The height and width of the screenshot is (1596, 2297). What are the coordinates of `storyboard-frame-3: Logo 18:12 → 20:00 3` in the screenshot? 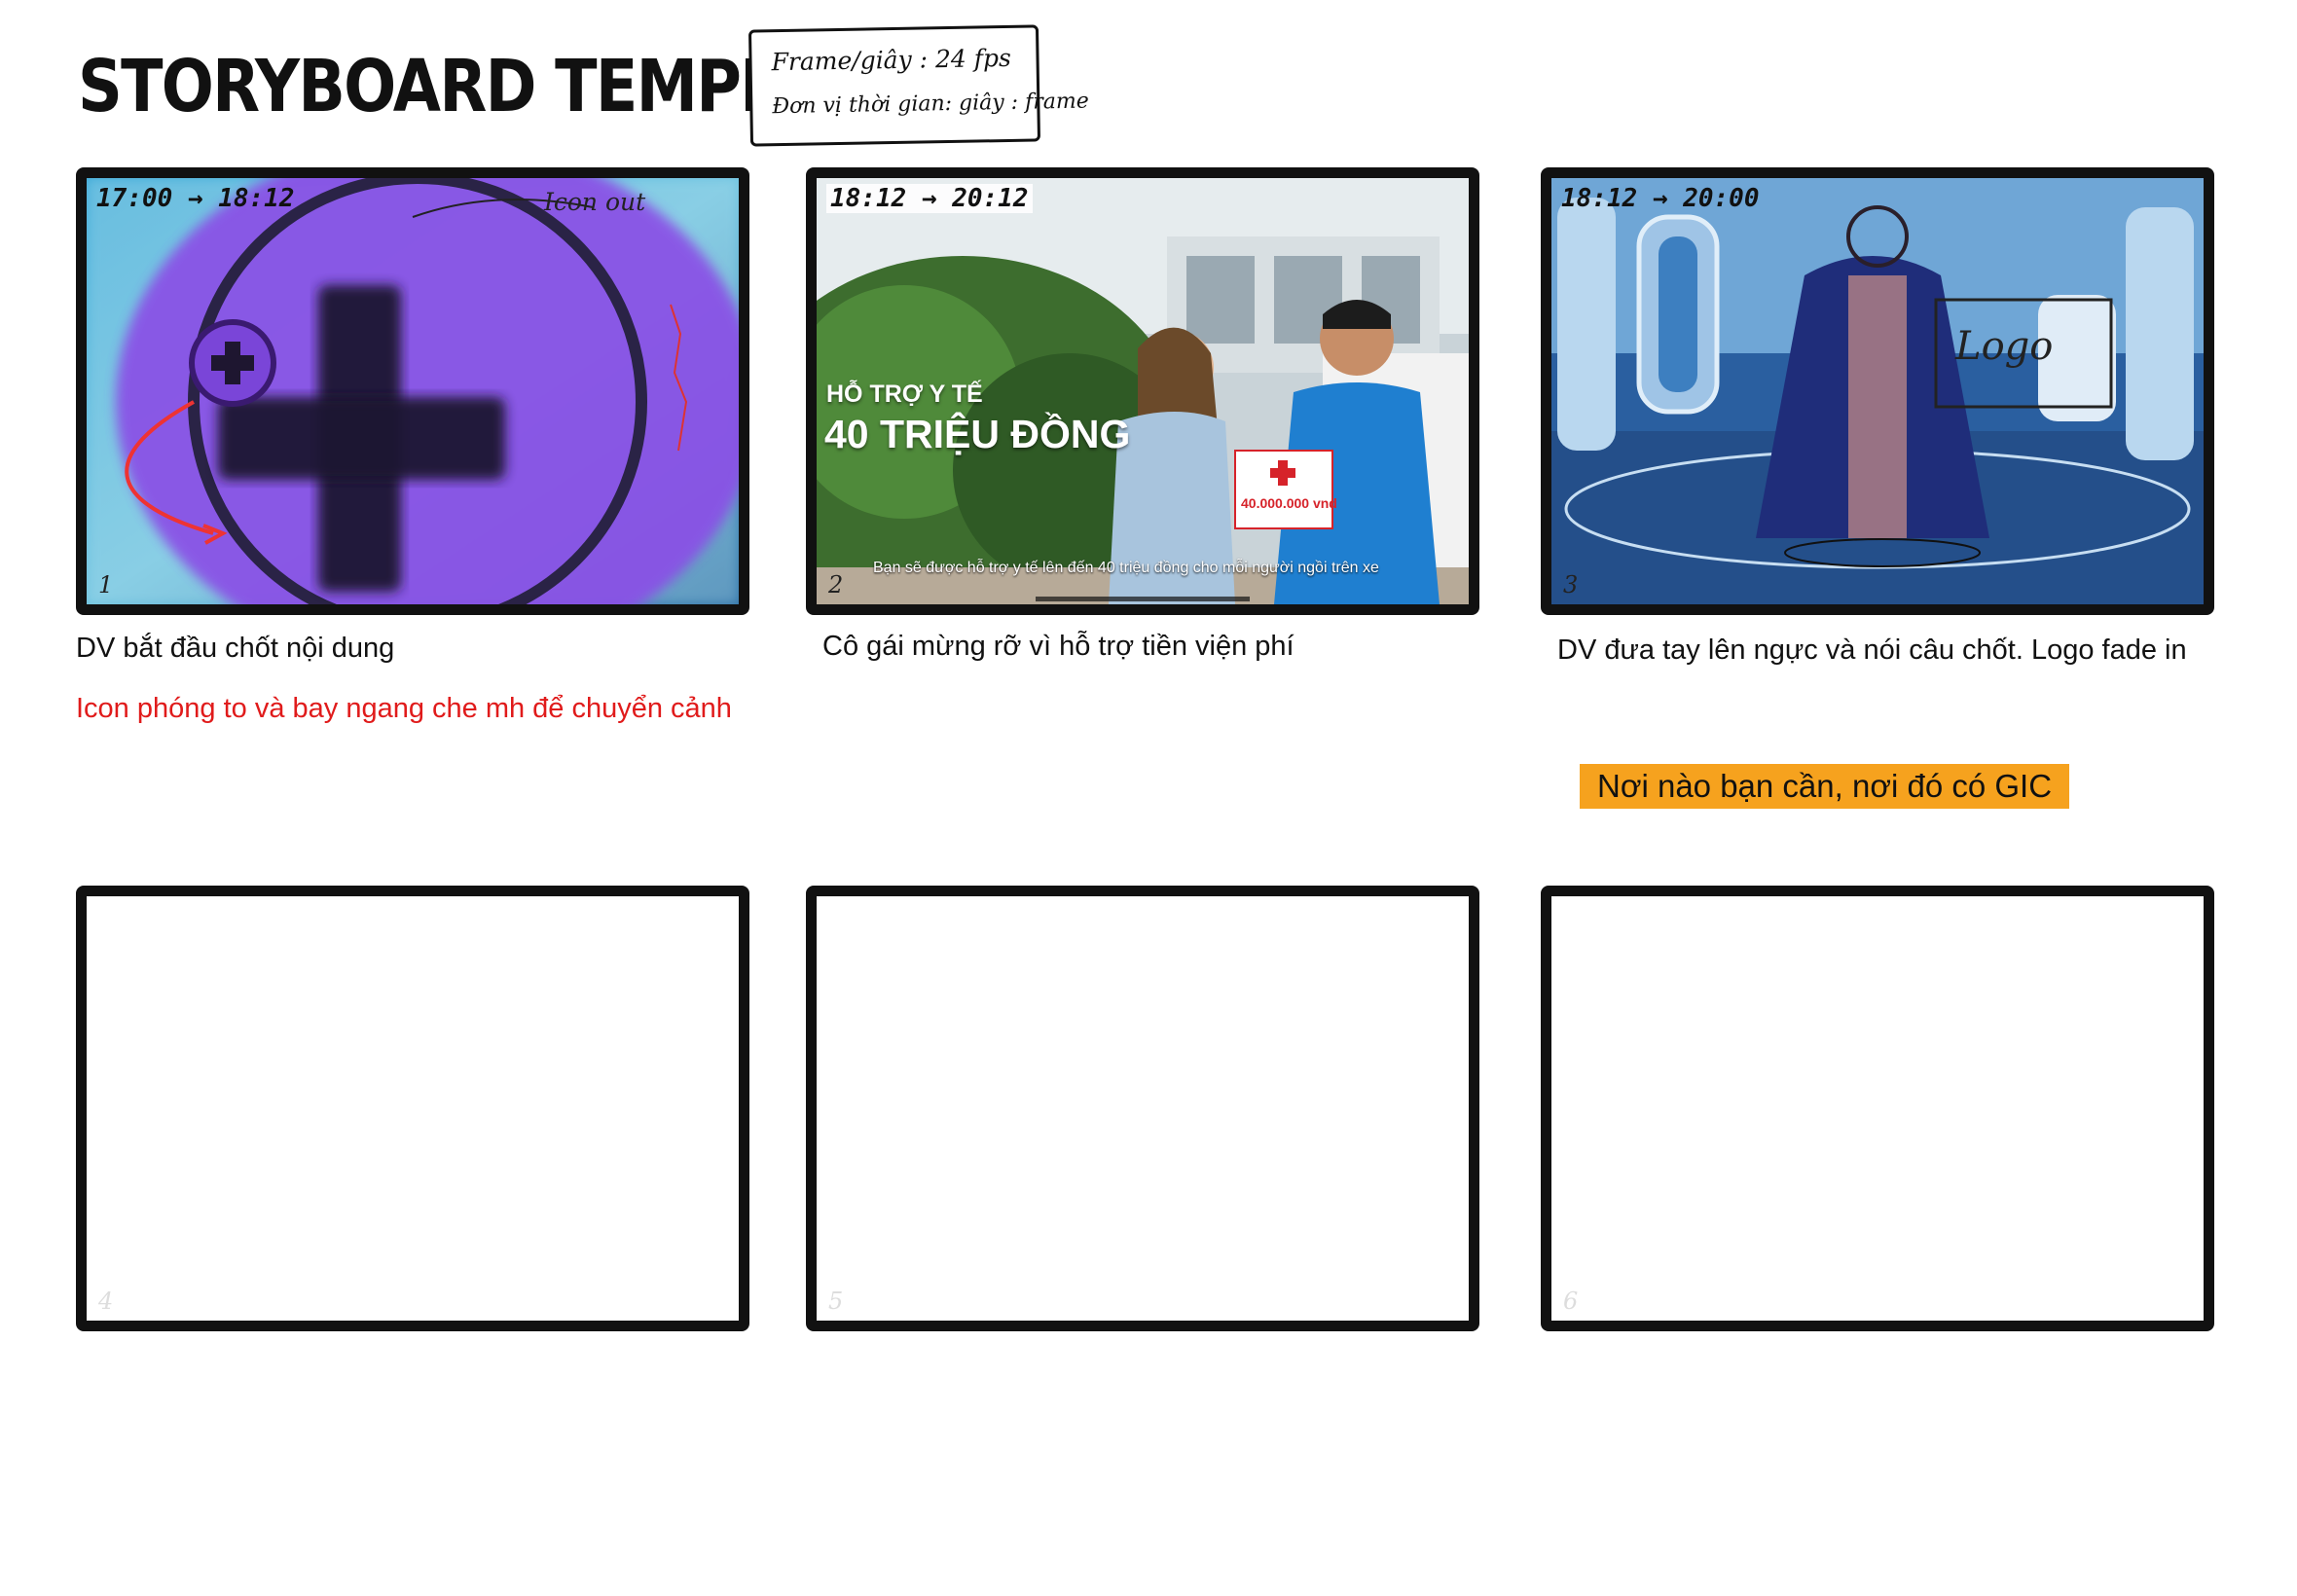 It's located at (1877, 391).